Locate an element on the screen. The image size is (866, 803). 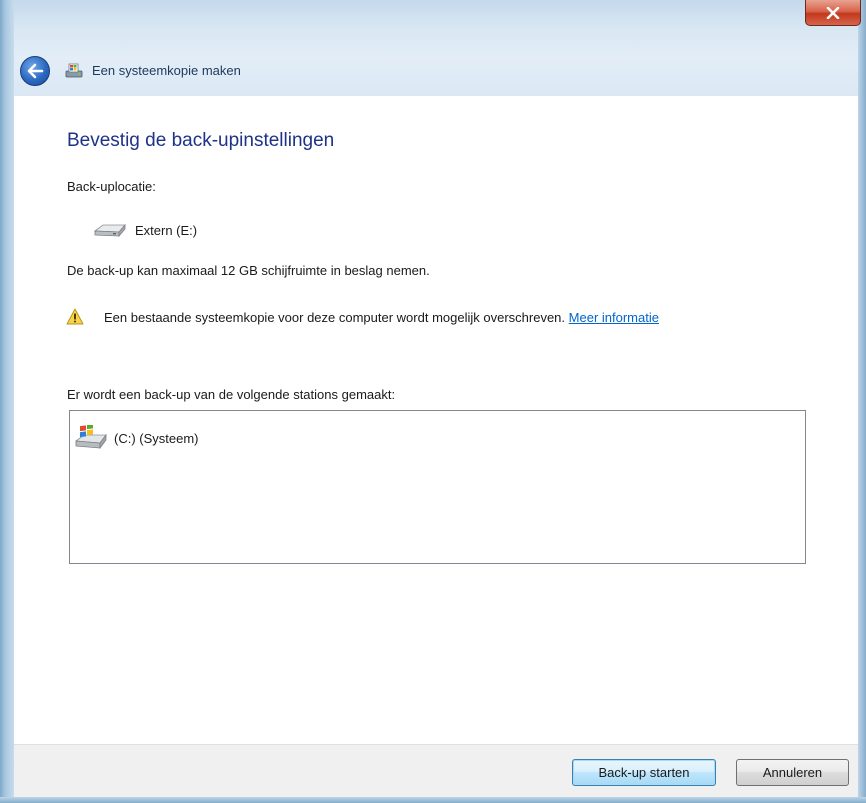
close-icon is located at coordinates (833, 12).